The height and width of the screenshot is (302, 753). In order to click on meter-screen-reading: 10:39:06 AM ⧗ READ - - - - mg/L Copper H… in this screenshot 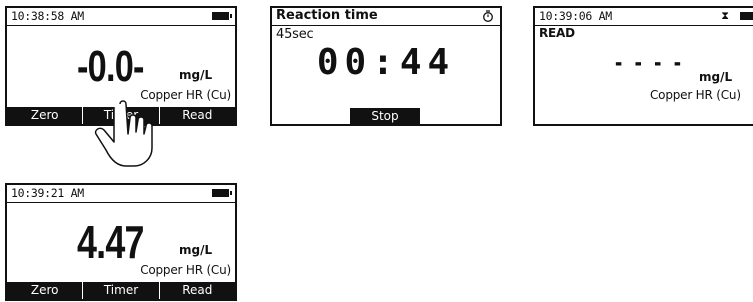, I will do `click(643, 66)`.